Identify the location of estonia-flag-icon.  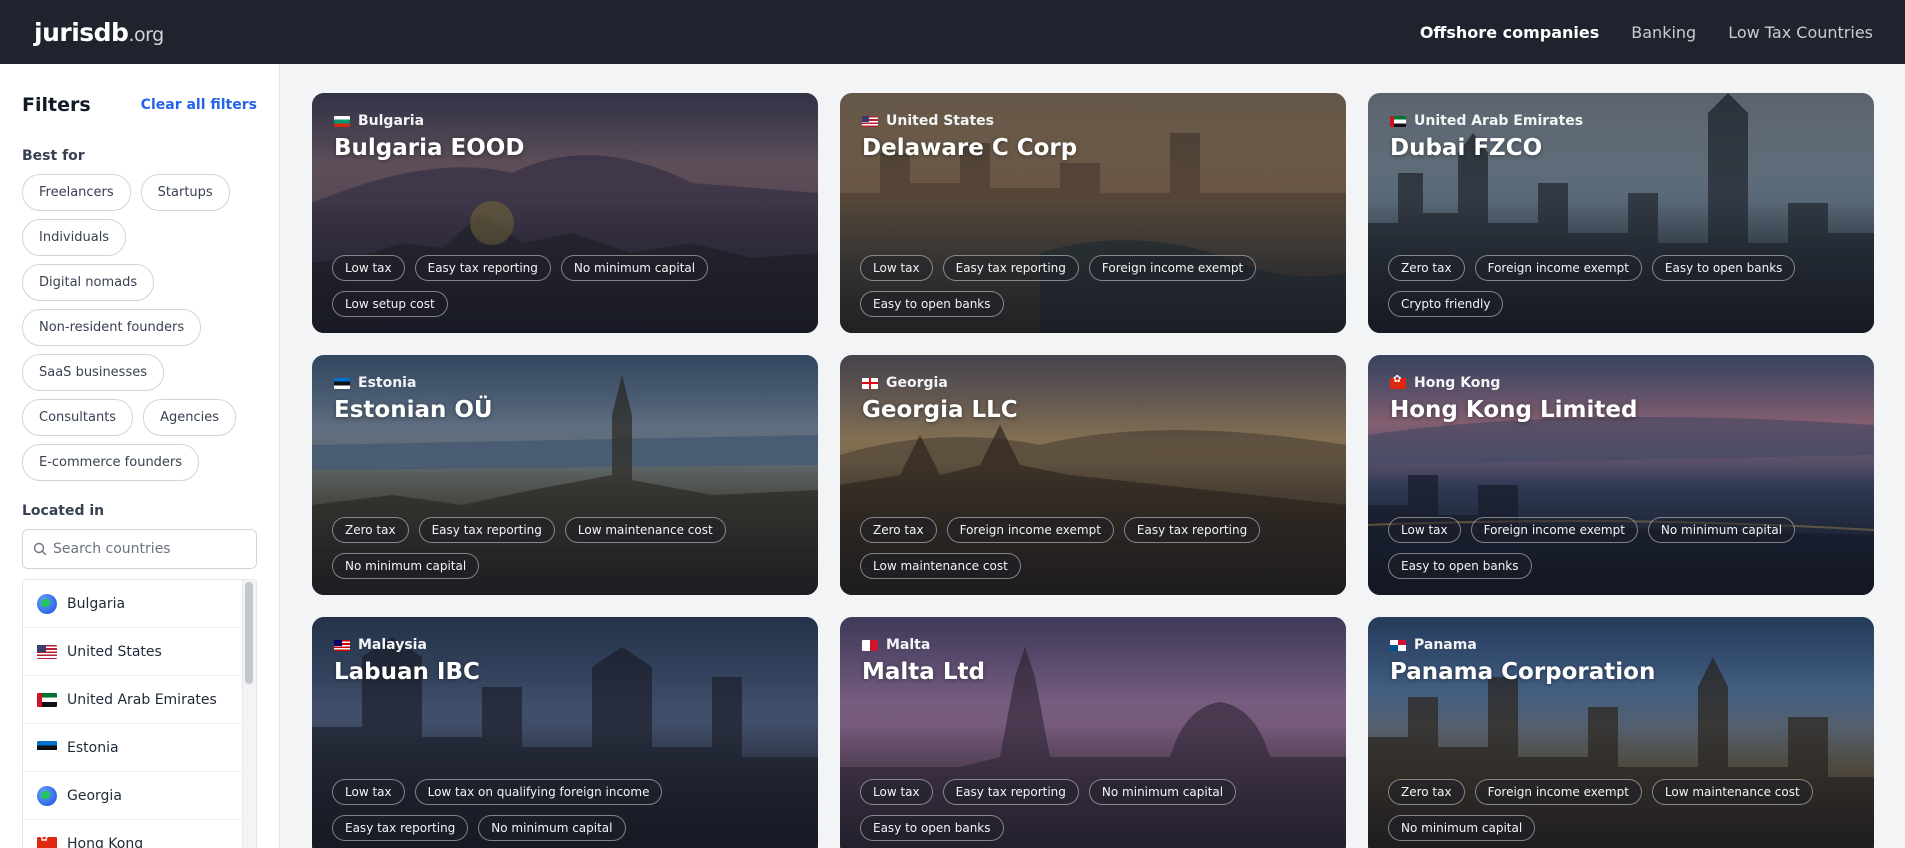
(342, 383).